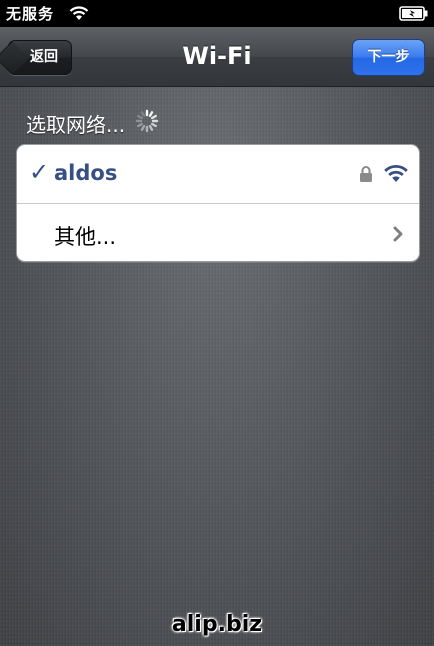  I want to click on carrier-label: 无服务, so click(30, 14).